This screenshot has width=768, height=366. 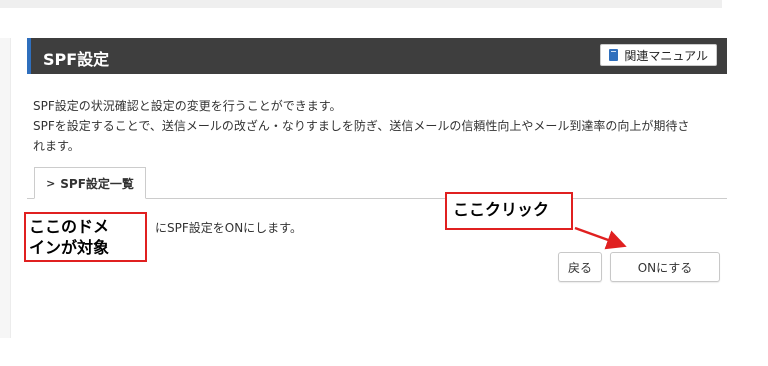 I want to click on annotation-arrow, so click(x=600, y=238).